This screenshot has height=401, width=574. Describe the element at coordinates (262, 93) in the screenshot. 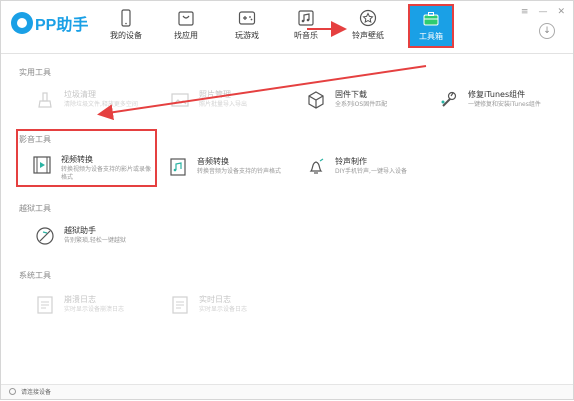

I see `arrow-to-video-convert` at that location.